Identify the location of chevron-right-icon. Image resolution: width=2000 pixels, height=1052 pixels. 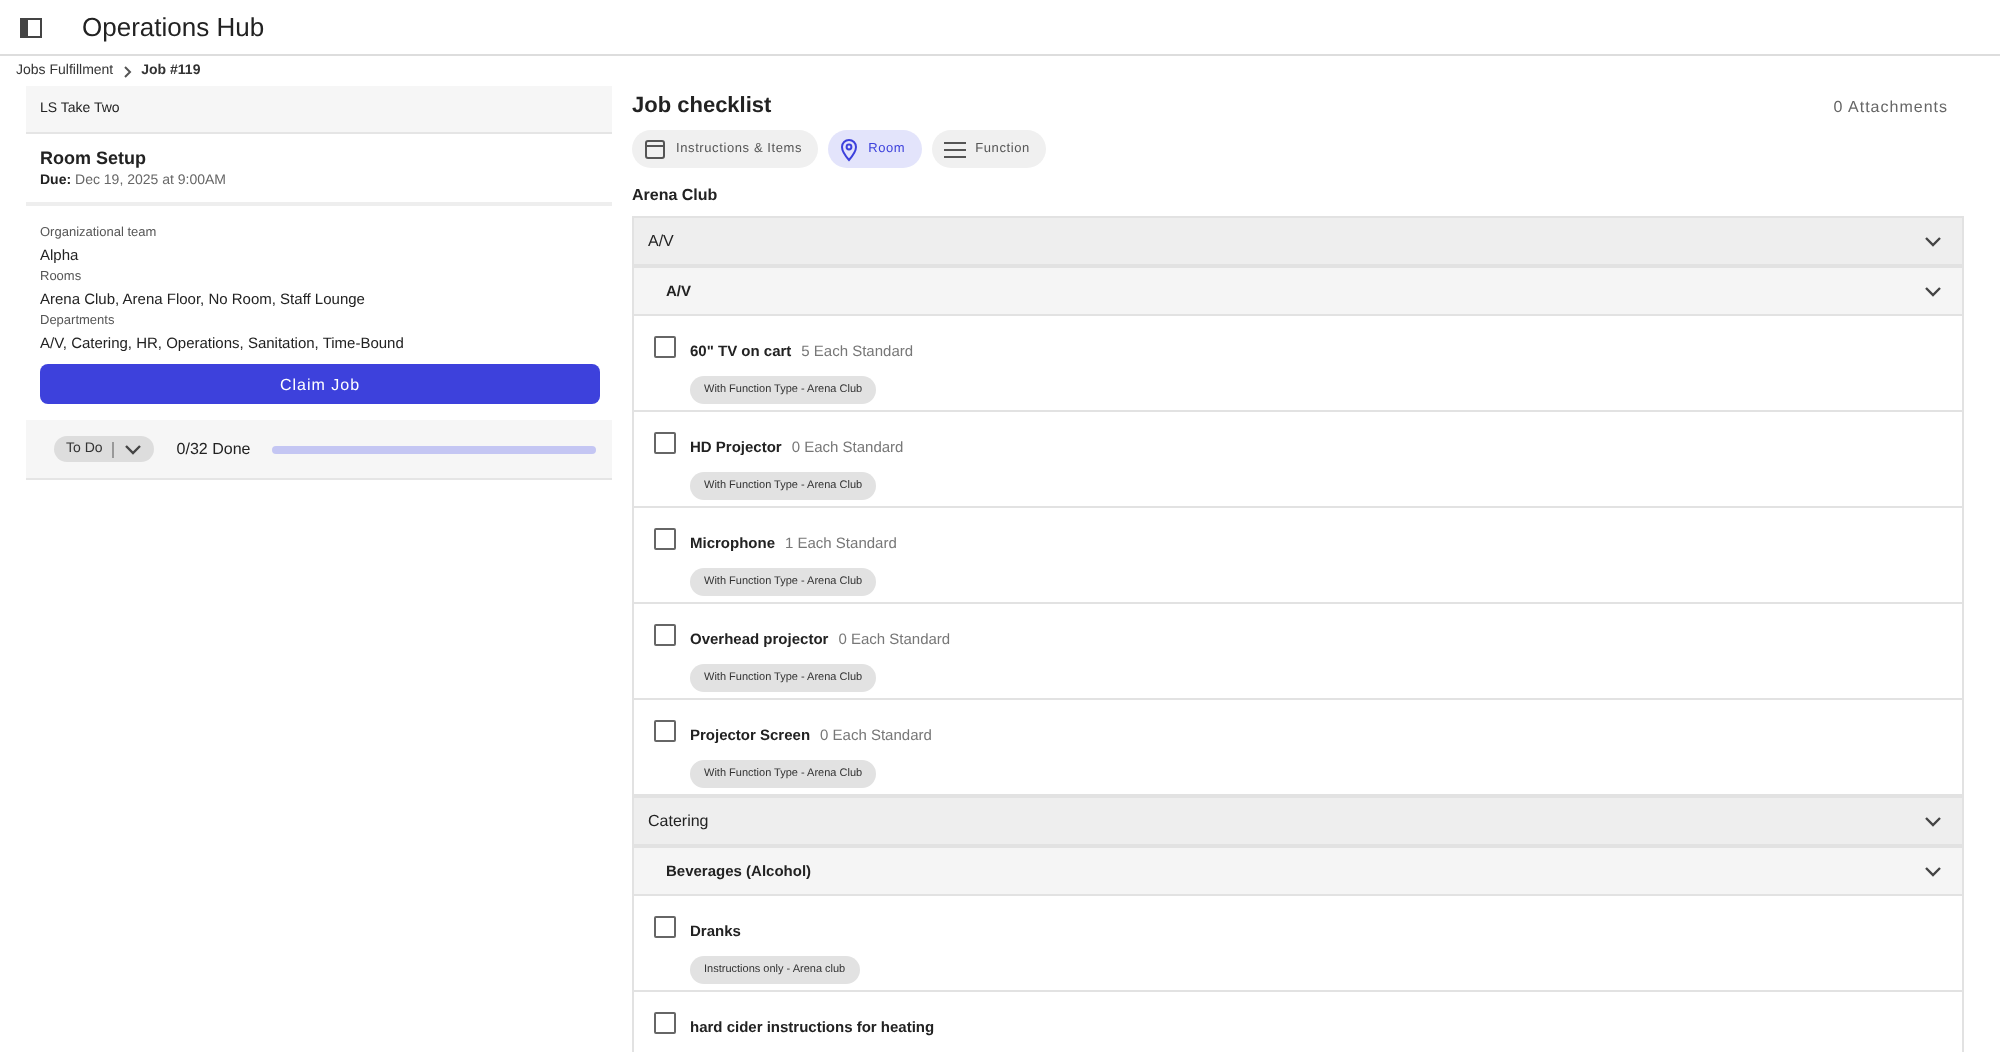
(127, 71).